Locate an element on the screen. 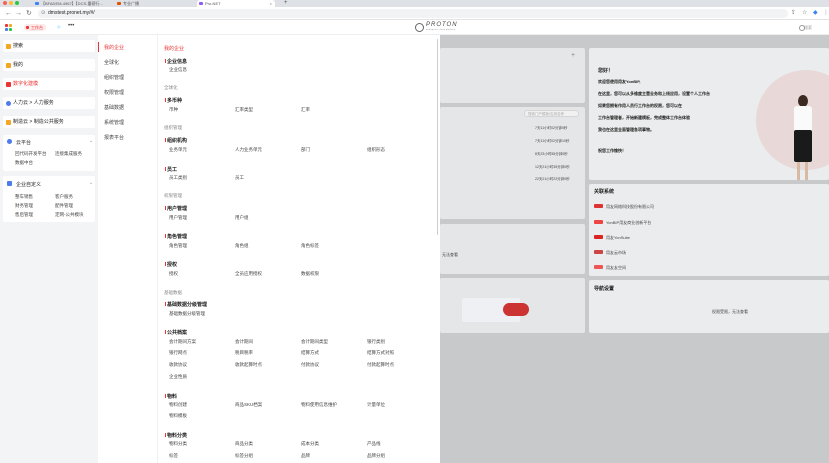 This screenshot has width=829, height=463. sidebar-item-digital-modeling: 数字化建模 is located at coordinates (49, 84).